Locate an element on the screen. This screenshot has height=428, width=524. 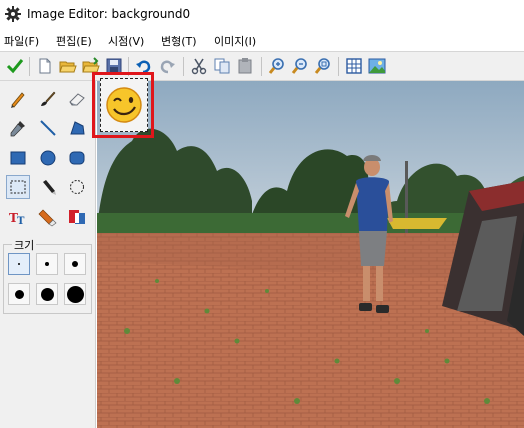
dropper-pen-icon is located at coordinates (48, 187).